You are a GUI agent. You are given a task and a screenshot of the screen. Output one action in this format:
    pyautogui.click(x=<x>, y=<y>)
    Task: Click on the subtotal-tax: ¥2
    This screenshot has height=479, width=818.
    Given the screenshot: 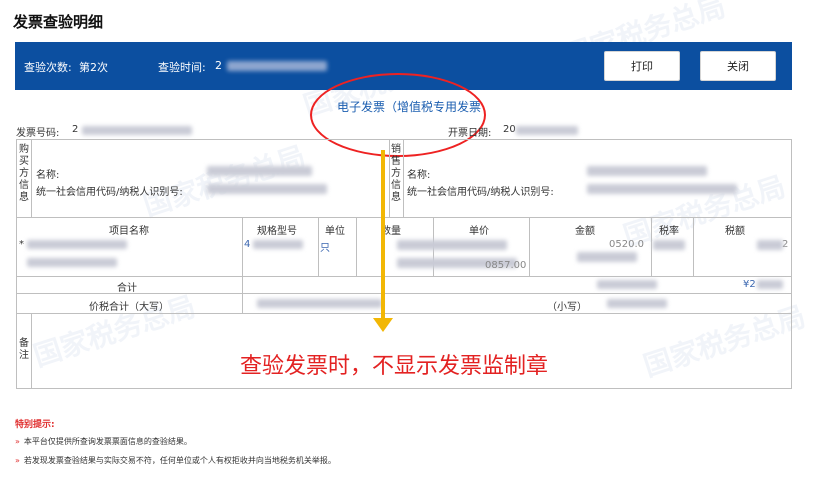 What is the action you would take?
    pyautogui.click(x=749, y=284)
    